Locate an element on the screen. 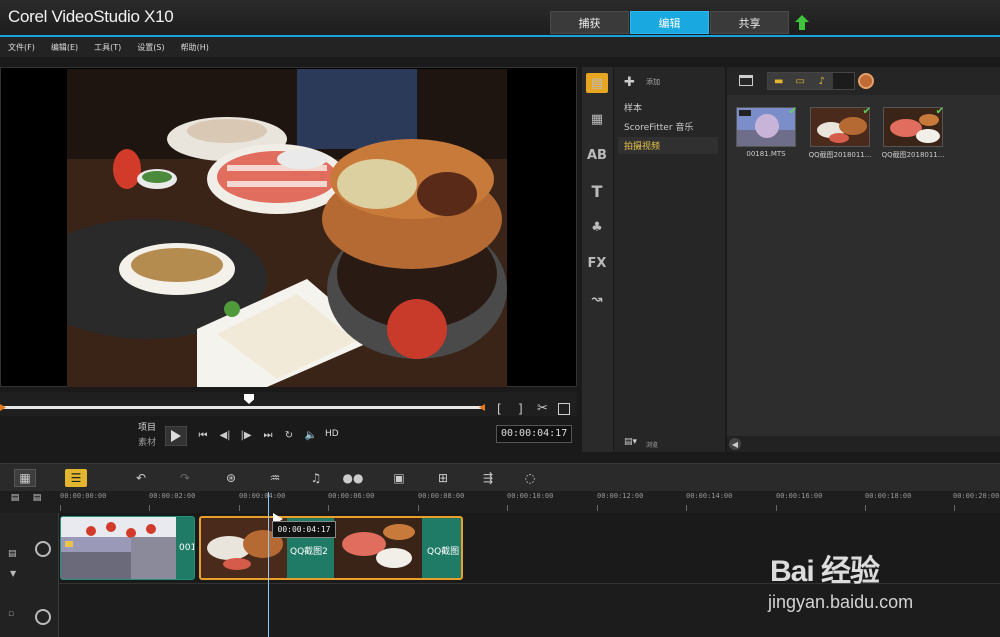  hd-preview-toggle: HD is located at coordinates (332, 434).